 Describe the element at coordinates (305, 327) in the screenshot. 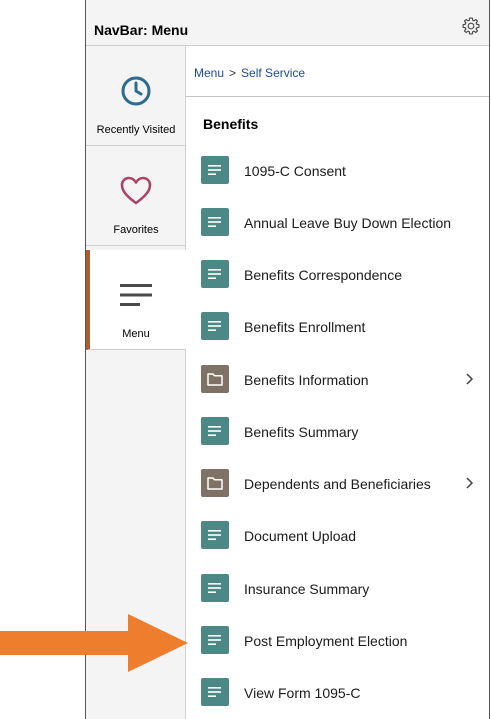

I see `menu-item-label: Benefits Enrollment` at that location.